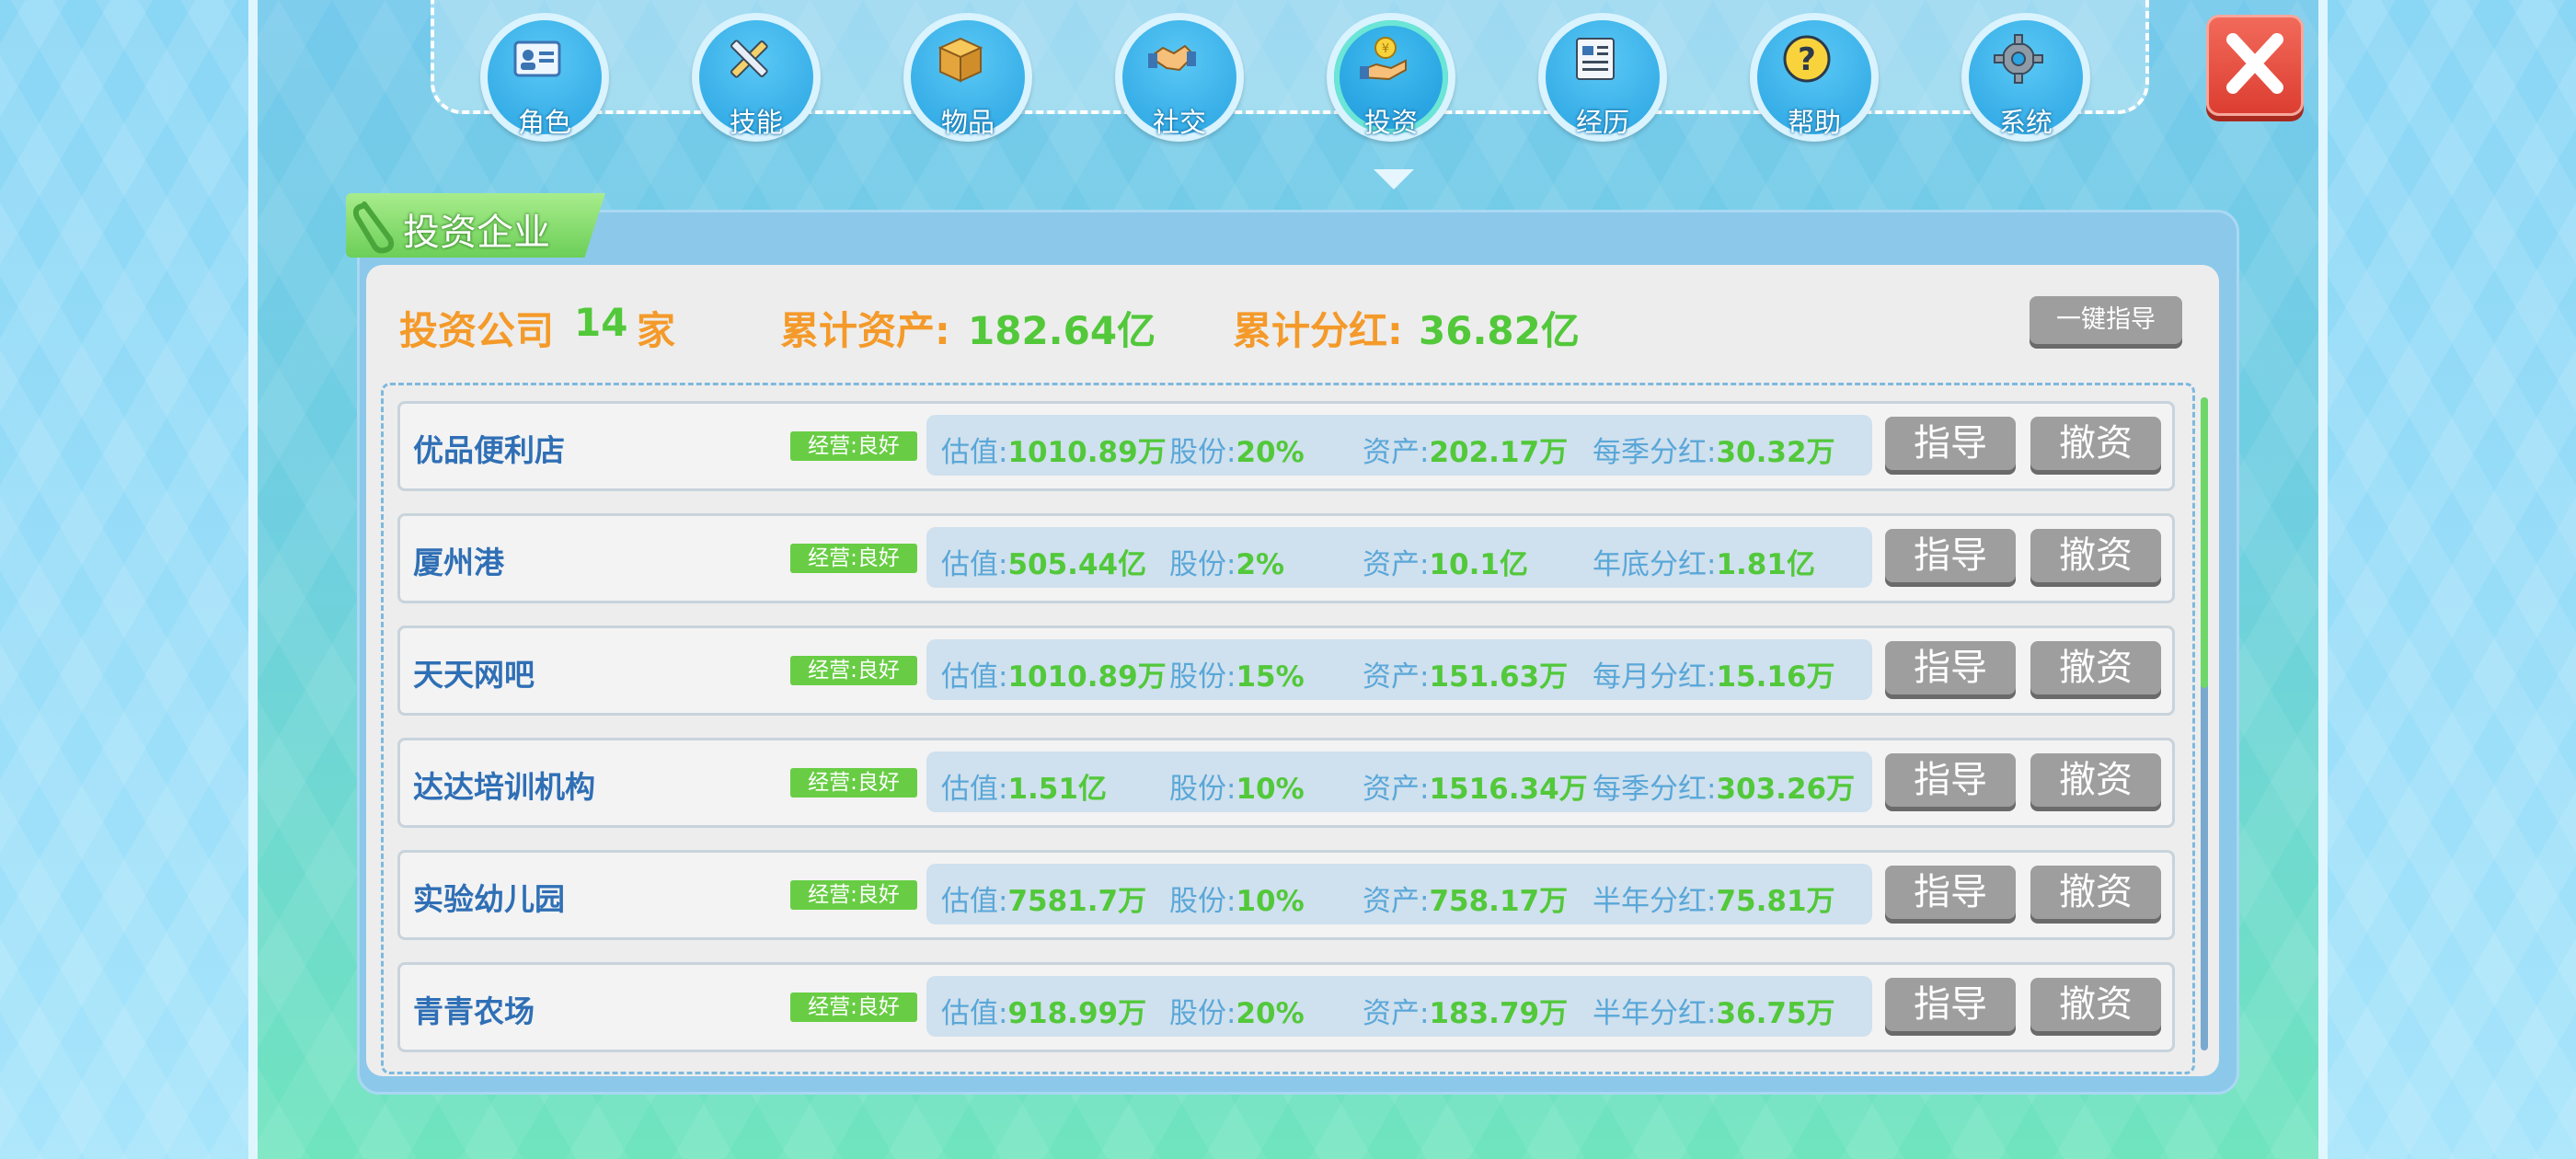 The height and width of the screenshot is (1159, 2576). I want to click on scroll-thumb, so click(2204, 542).